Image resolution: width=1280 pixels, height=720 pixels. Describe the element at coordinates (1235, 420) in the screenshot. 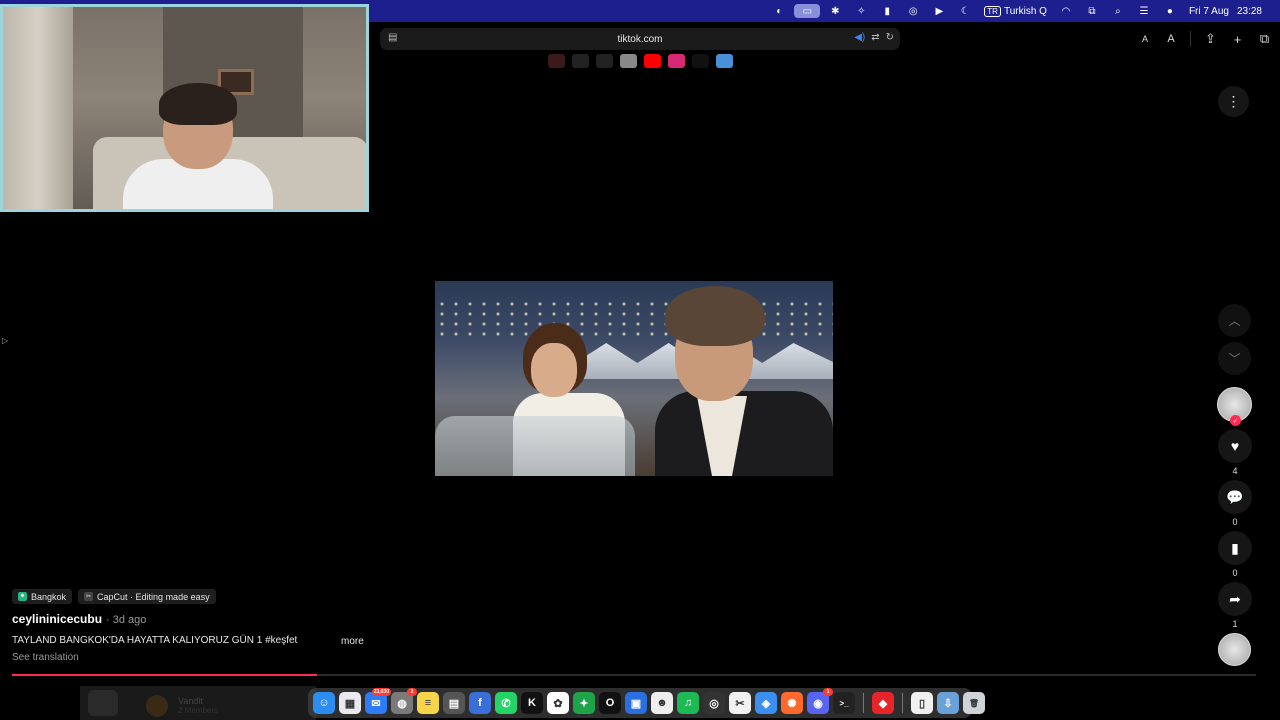

I see `follow-check-icon: ✓` at that location.